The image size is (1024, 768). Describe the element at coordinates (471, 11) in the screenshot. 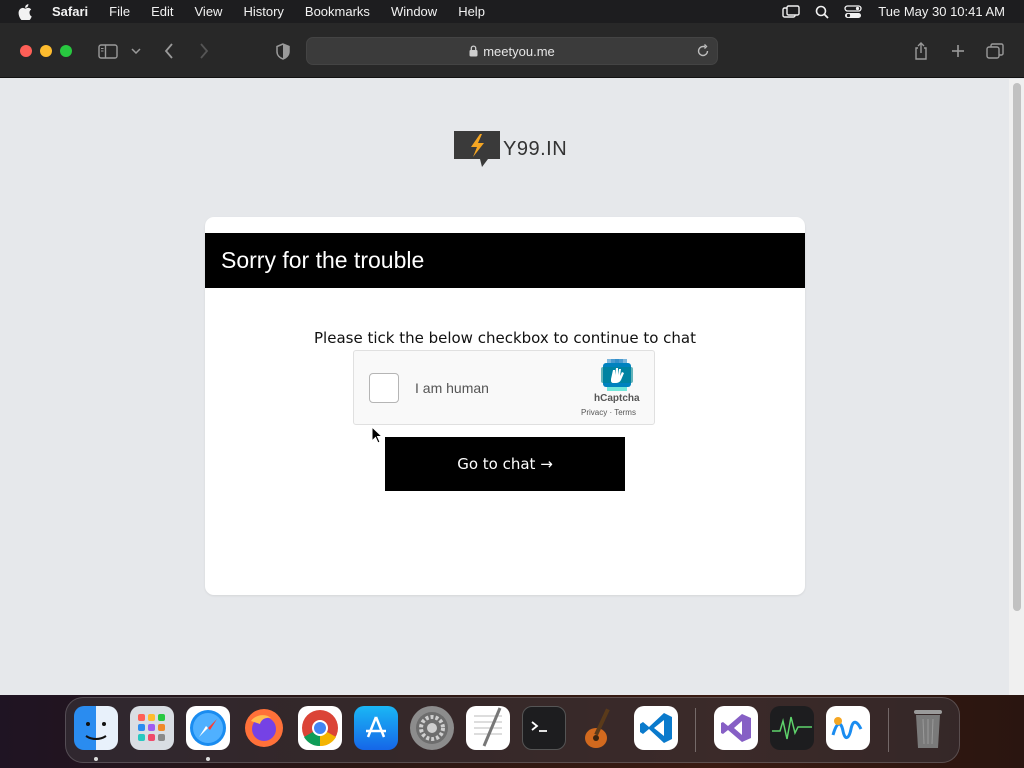

I see `menu-help: Help` at that location.